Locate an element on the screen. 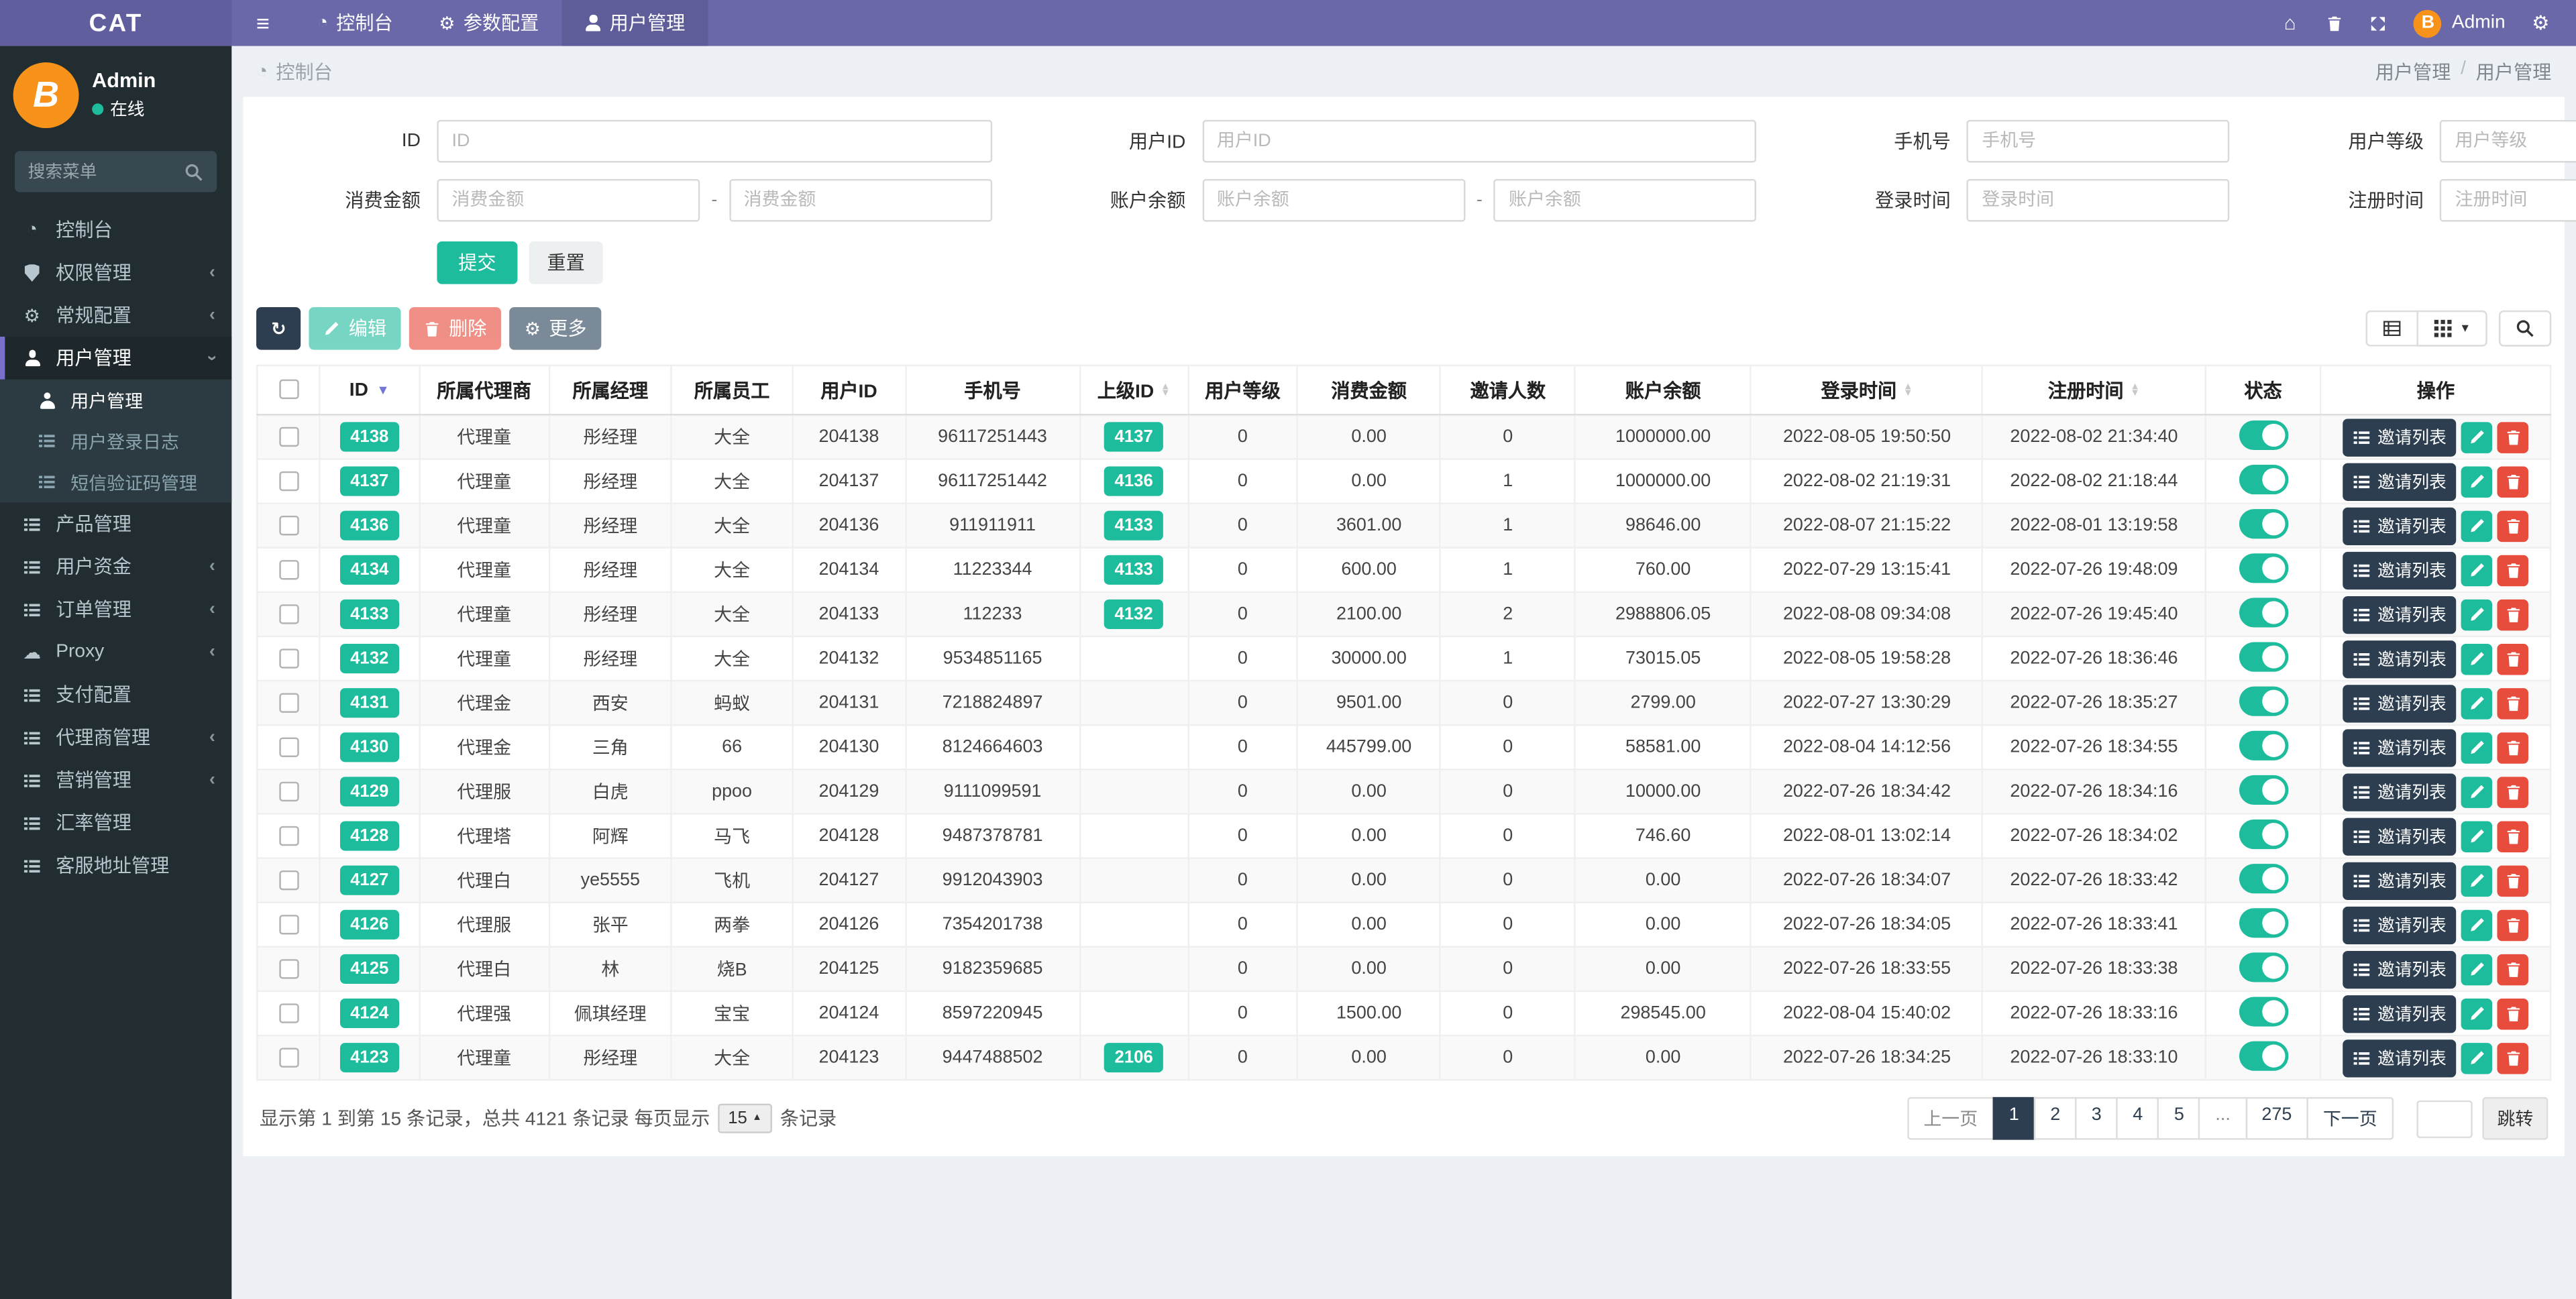 The height and width of the screenshot is (1299, 2576). clear-cache-button is located at coordinates (2334, 23).